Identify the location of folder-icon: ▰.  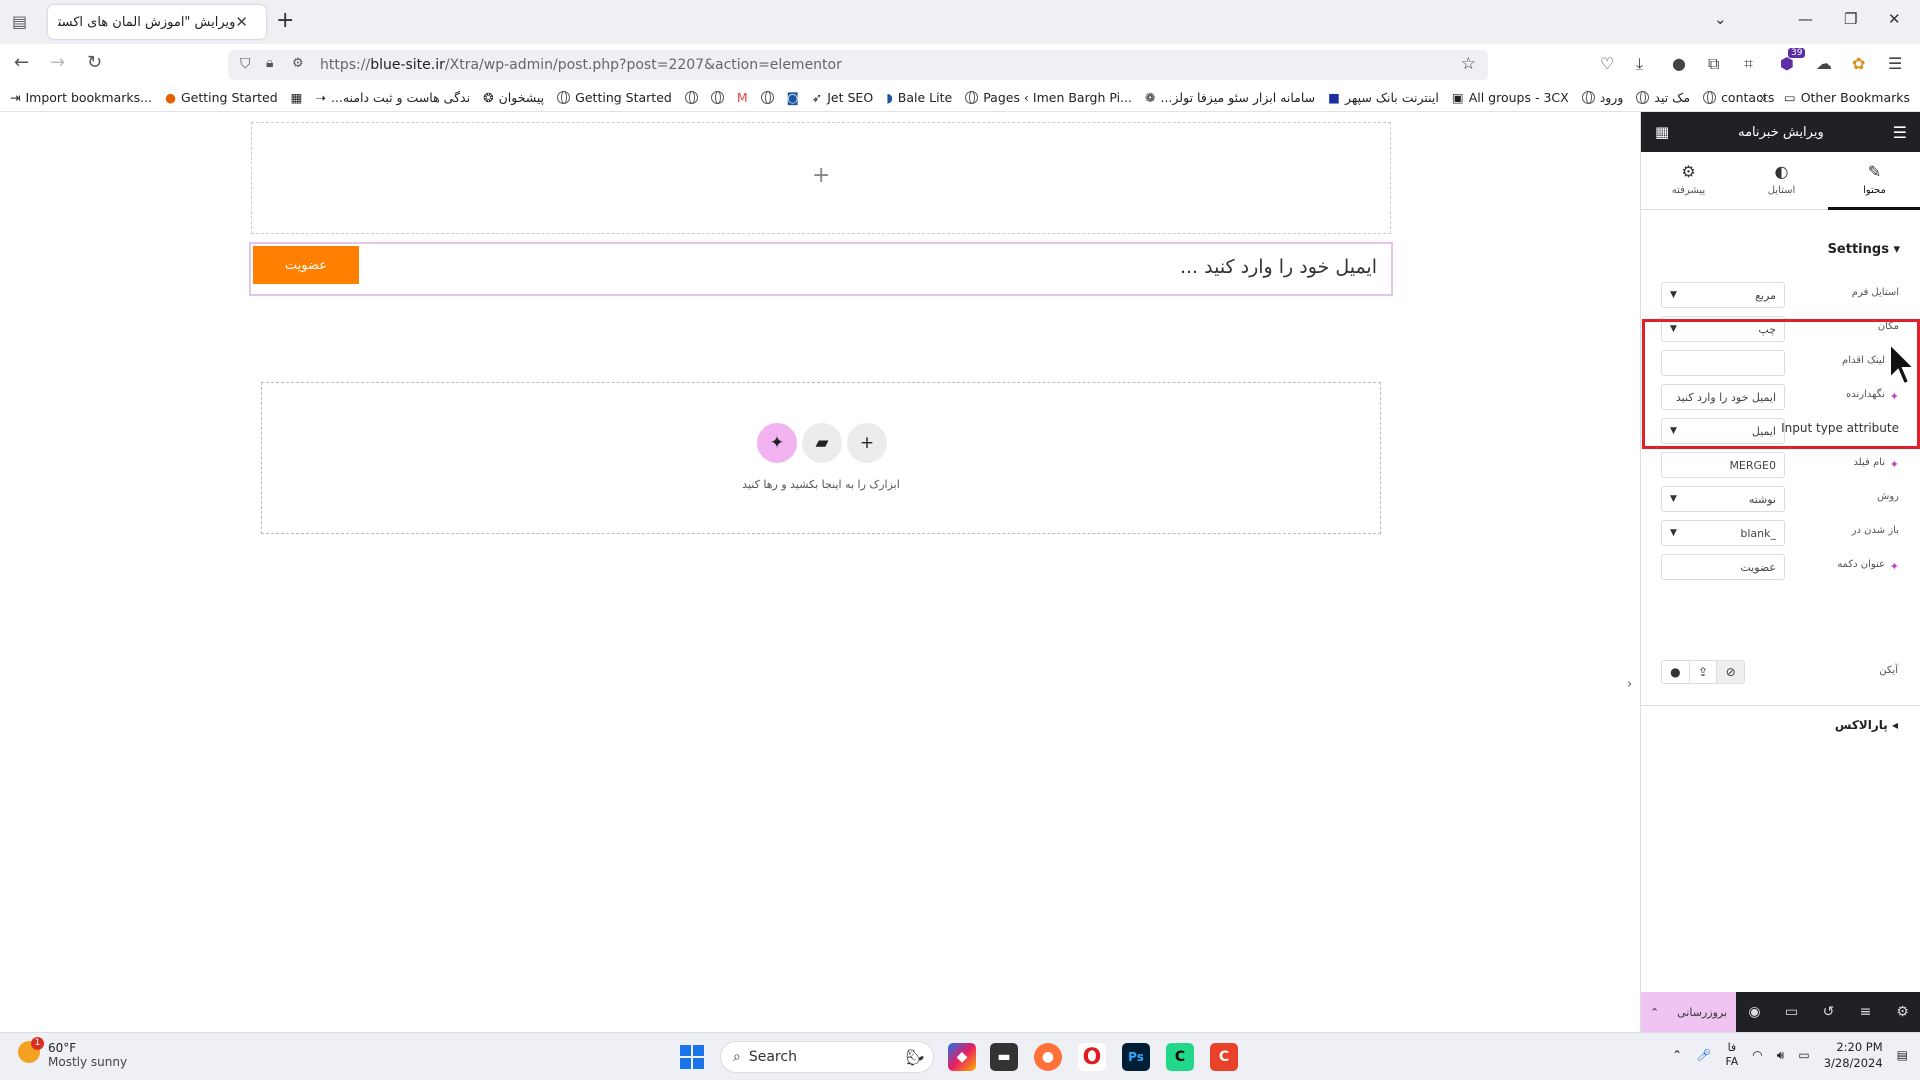
(822, 443).